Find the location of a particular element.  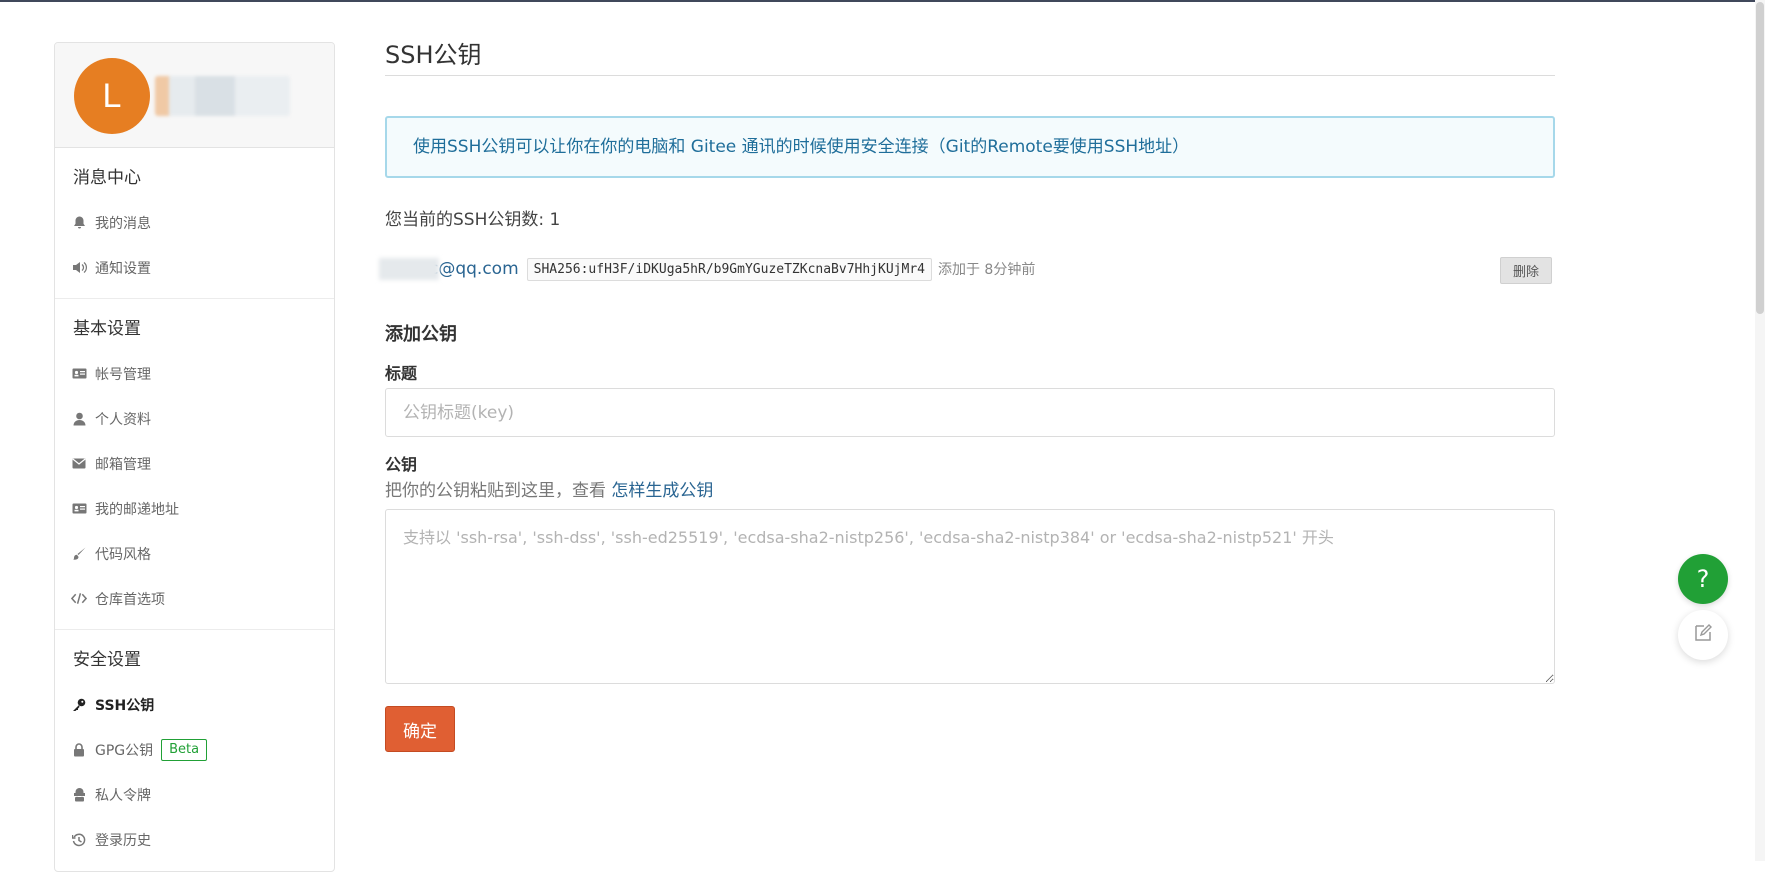

scrollbar-track is located at coordinates (1760, 430).